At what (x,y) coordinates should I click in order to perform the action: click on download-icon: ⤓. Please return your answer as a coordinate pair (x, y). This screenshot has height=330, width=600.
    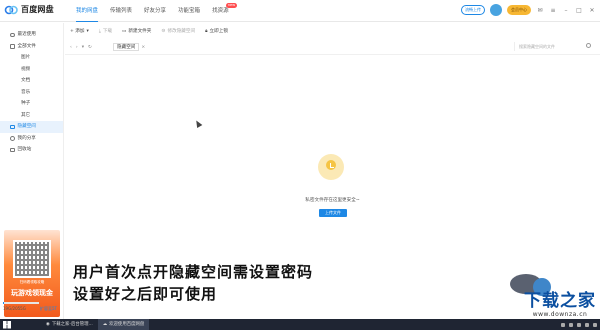
    Looking at the image, I should click on (99, 31).